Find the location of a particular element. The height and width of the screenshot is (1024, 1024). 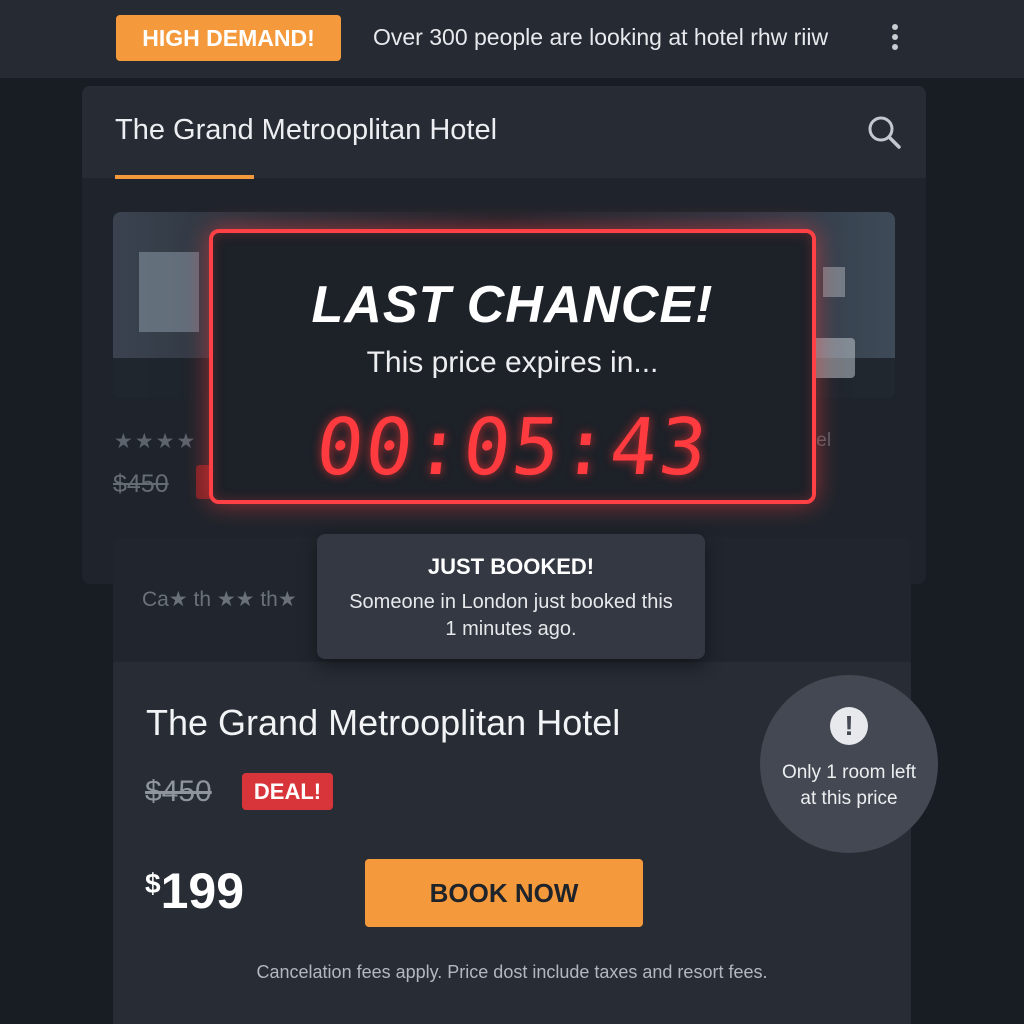

current-price: $199 is located at coordinates (194, 891).